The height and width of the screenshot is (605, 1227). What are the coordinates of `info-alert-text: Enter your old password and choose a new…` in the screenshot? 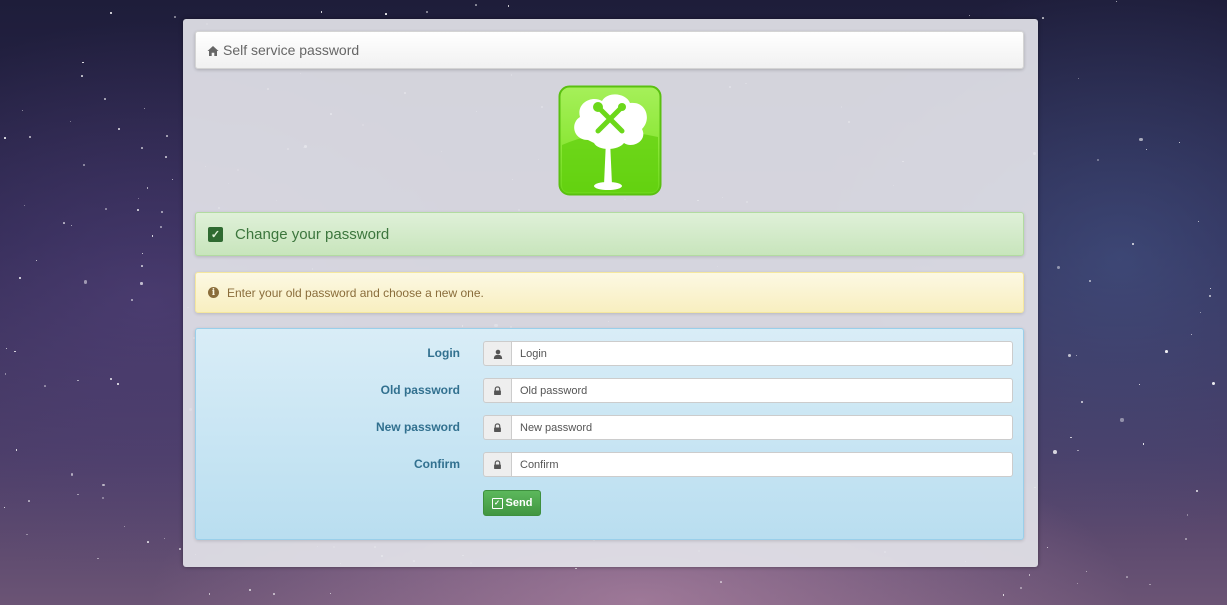 It's located at (355, 292).